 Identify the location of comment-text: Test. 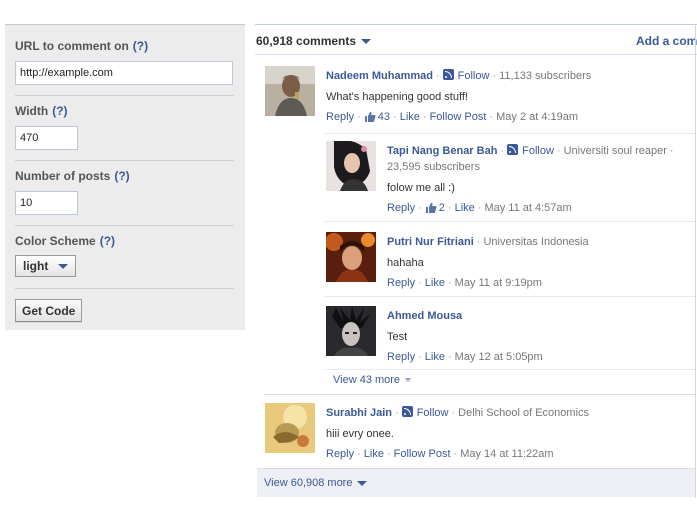
(397, 337).